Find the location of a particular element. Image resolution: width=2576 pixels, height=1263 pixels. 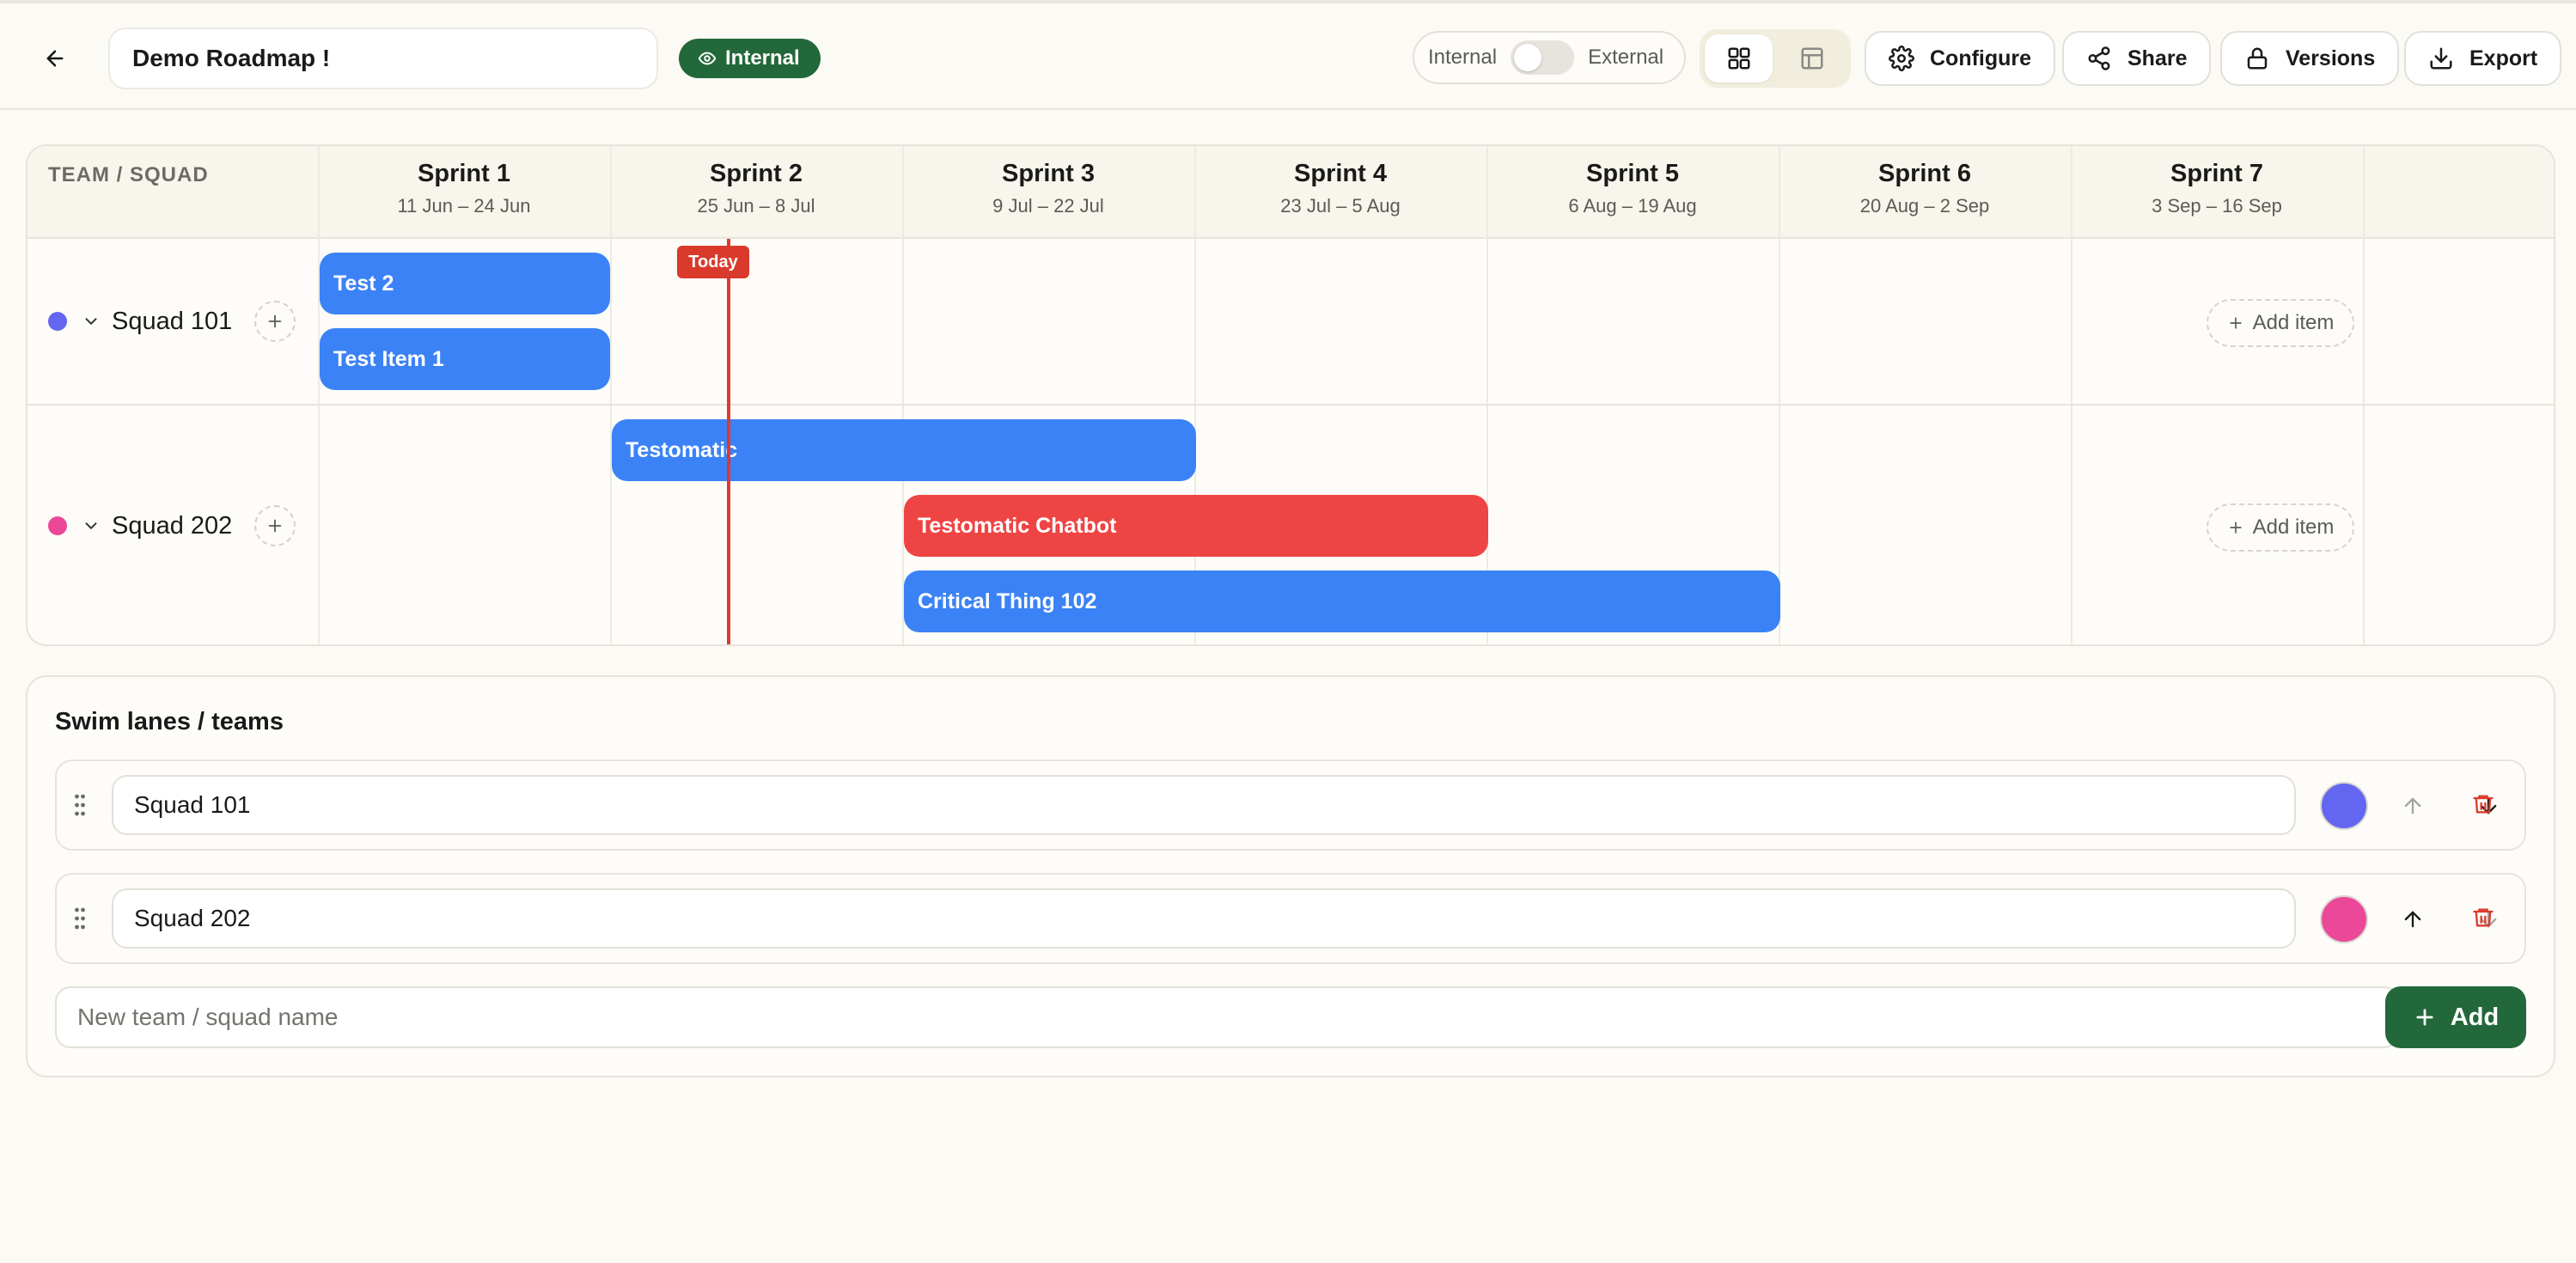

download-icon is located at coordinates (2441, 59).